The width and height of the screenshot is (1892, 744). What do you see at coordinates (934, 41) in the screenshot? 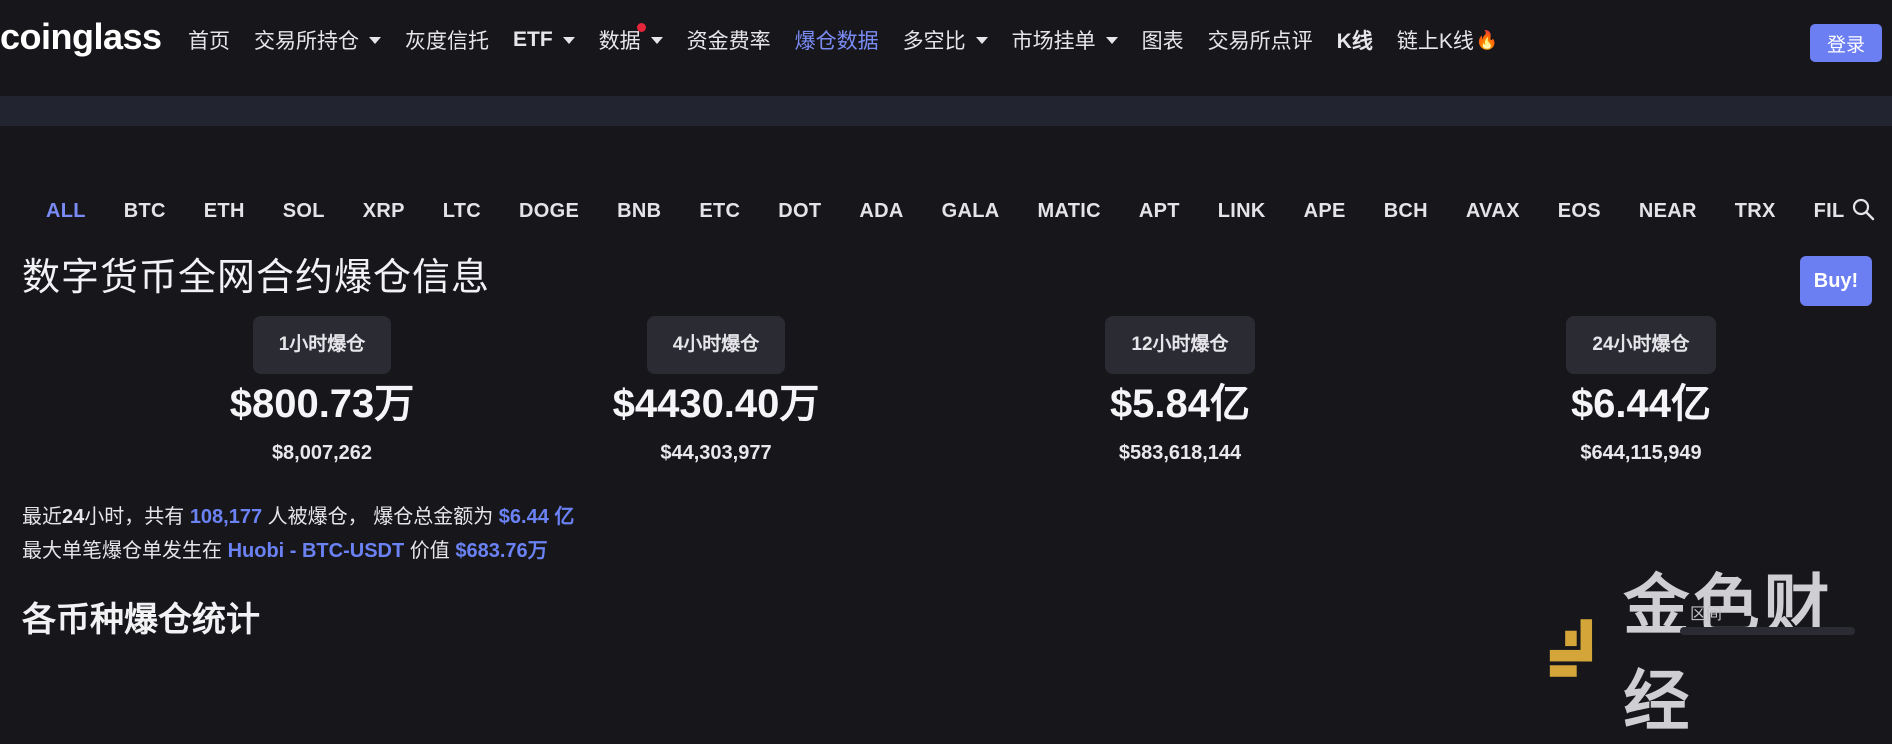
I see `nav-item-label: 多空比` at bounding box center [934, 41].